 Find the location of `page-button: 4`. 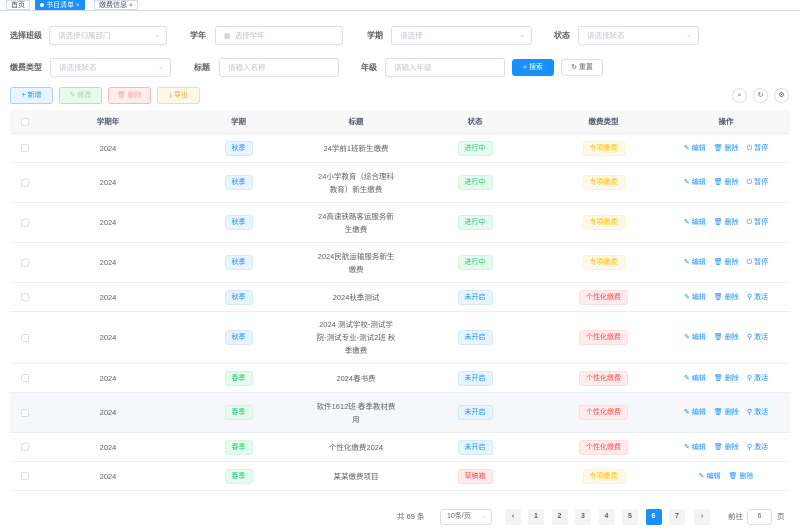

page-button: 4 is located at coordinates (606, 517).